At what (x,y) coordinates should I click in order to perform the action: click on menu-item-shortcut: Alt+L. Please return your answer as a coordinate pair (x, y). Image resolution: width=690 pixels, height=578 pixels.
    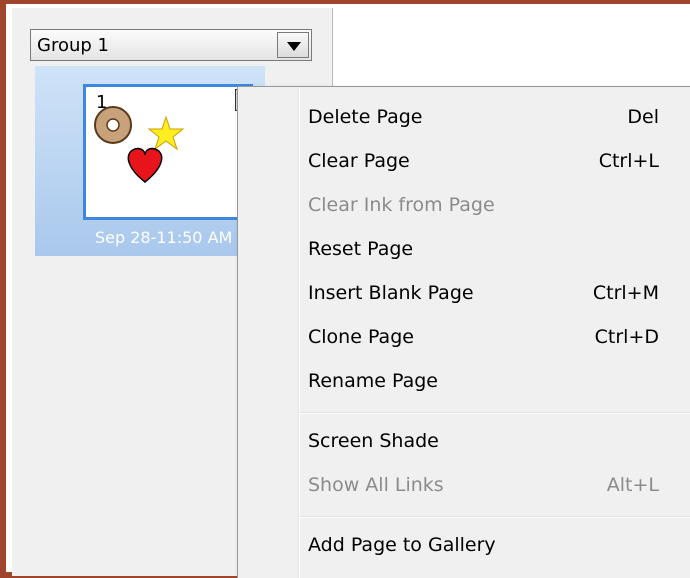
    Looking at the image, I should click on (632, 485).